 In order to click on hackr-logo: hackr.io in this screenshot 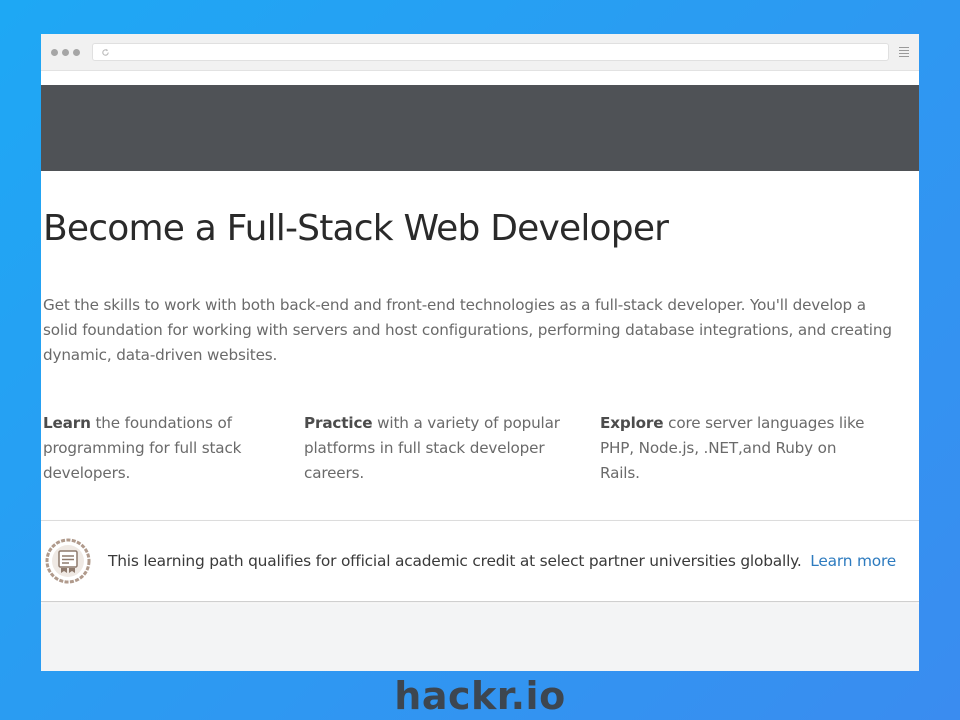, I will do `click(480, 696)`.